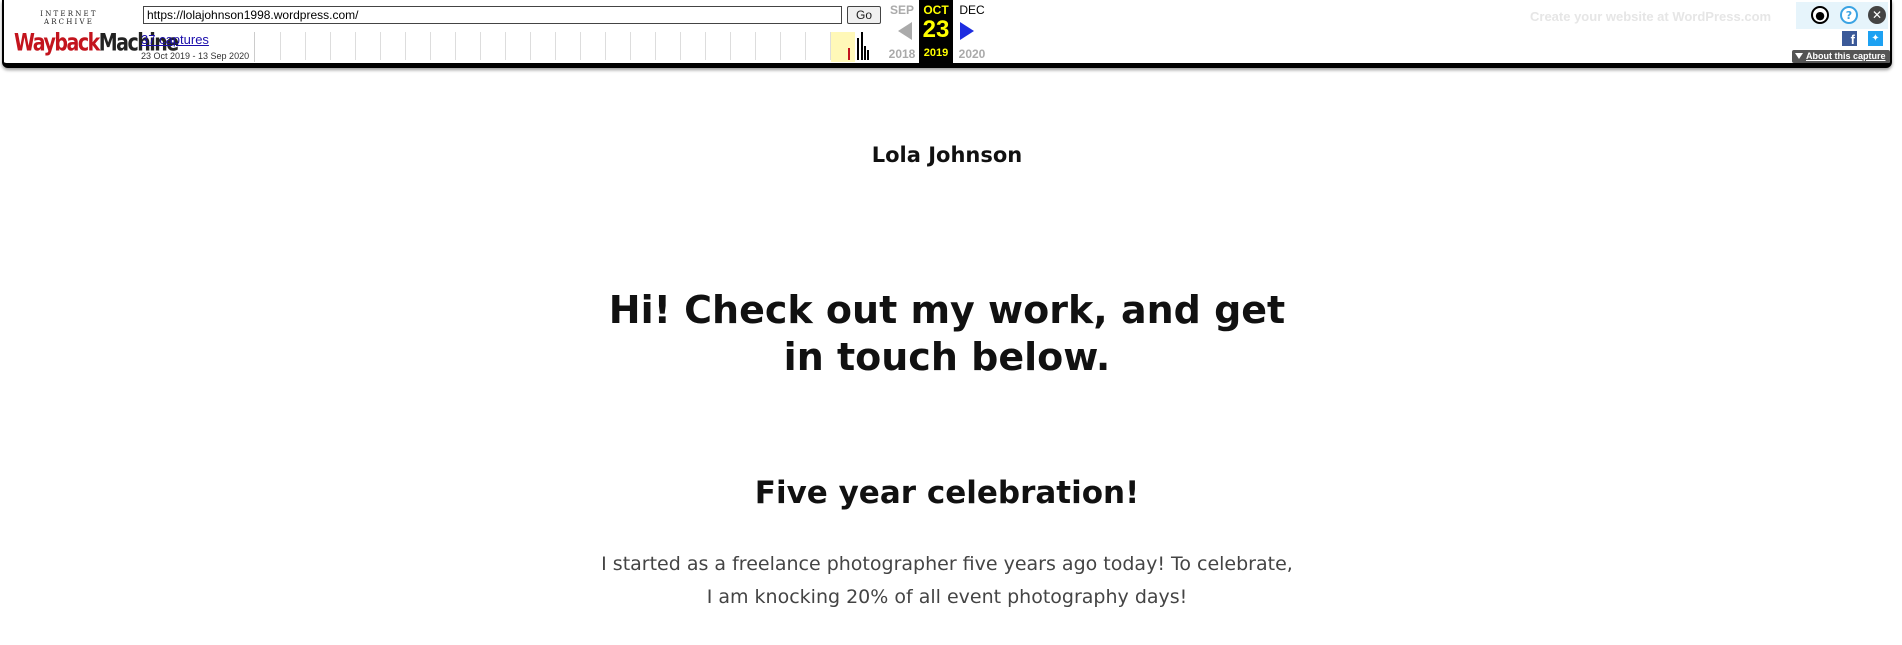 The width and height of the screenshot is (1902, 645). Describe the element at coordinates (69, 18) in the screenshot. I see `logo-top-text: INTERNET ARCHIVE` at that location.